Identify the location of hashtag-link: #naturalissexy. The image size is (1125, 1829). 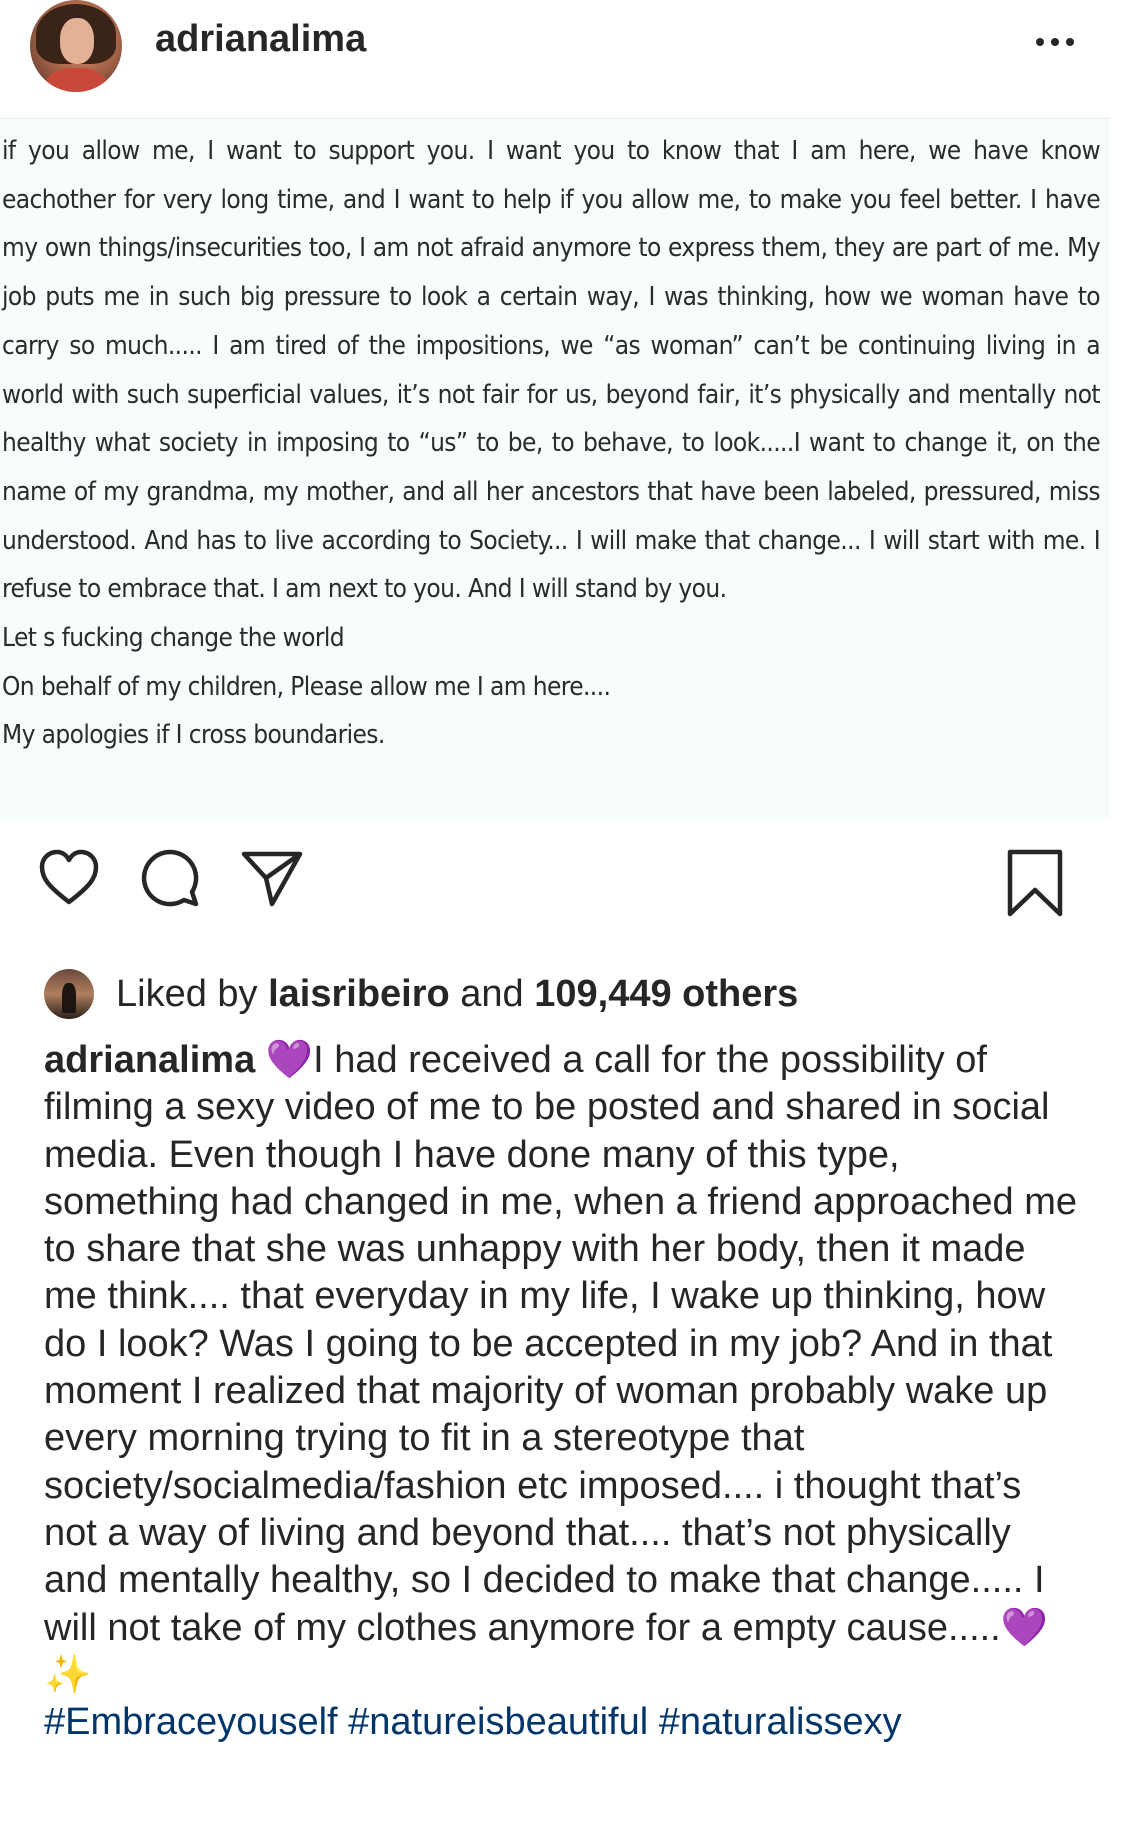
(780, 1722).